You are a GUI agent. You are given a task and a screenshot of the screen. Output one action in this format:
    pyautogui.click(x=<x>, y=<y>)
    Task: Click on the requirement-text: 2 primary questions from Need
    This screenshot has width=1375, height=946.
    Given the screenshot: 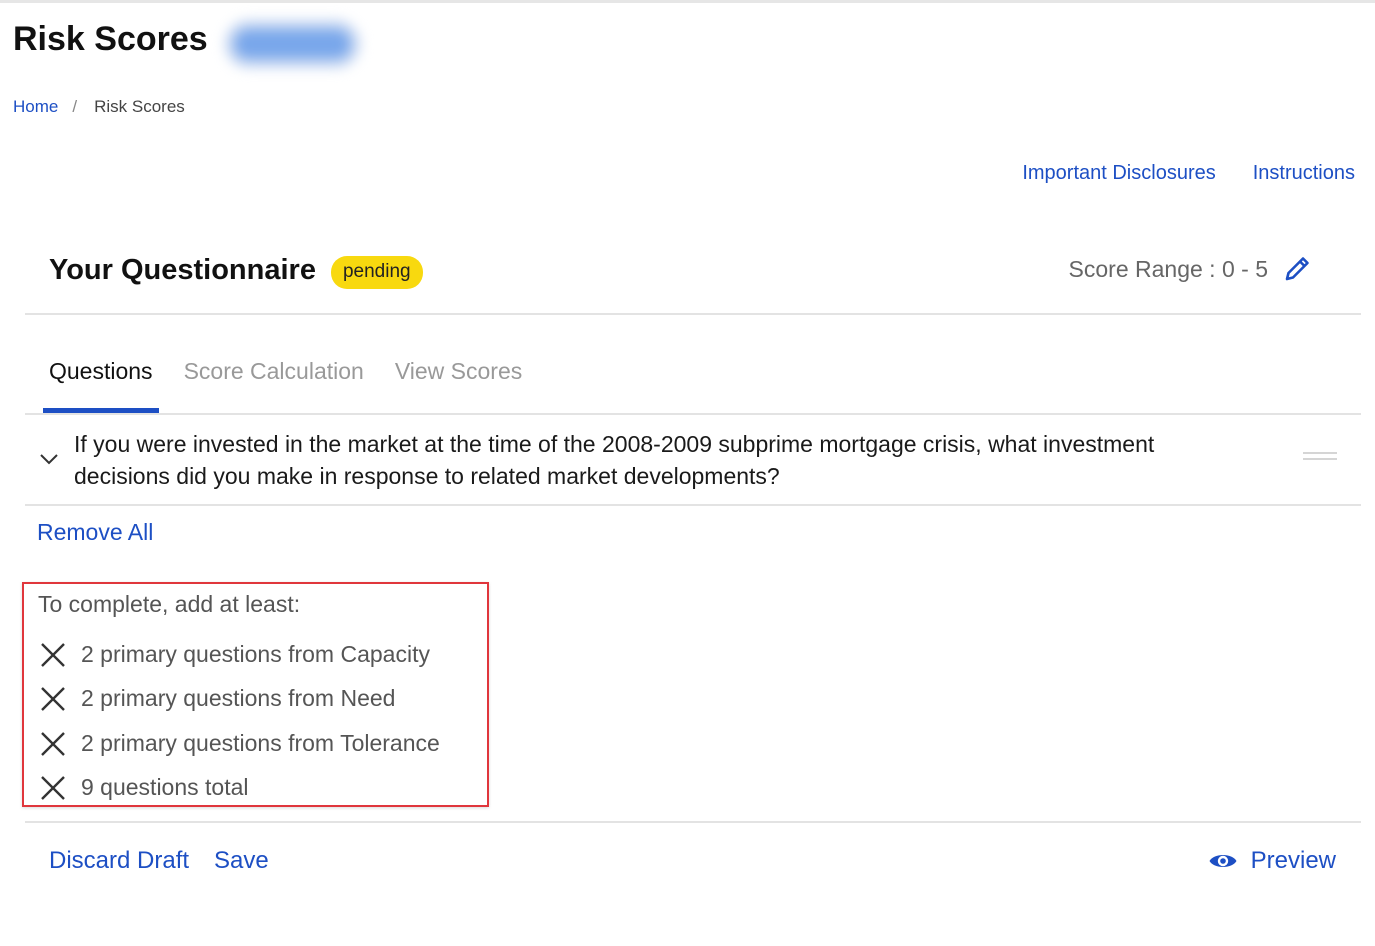 What is the action you would take?
    pyautogui.click(x=238, y=698)
    